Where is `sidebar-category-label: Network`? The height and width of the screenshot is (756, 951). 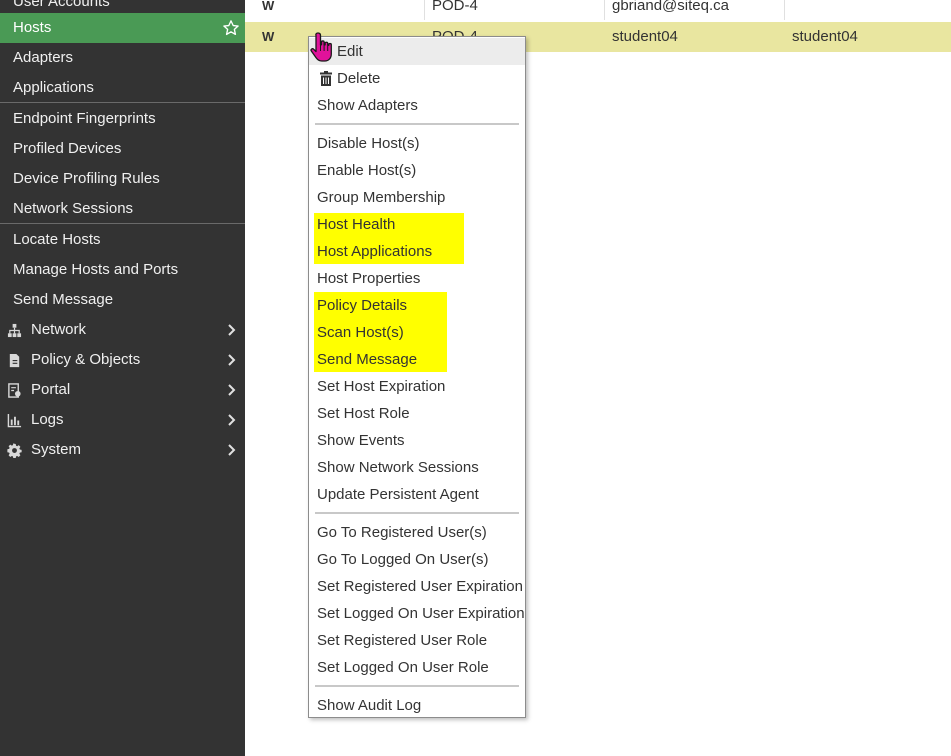 sidebar-category-label: Network is located at coordinates (59, 329).